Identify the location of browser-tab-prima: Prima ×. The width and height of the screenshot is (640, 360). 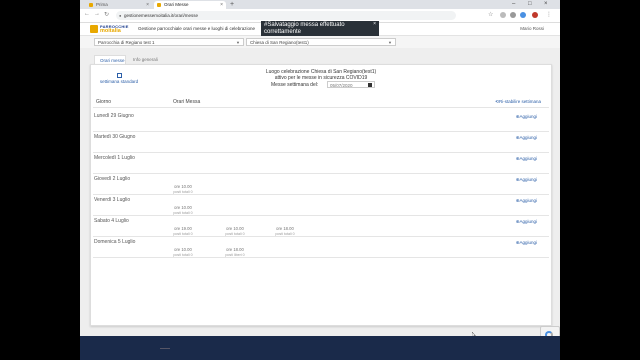
(119, 5).